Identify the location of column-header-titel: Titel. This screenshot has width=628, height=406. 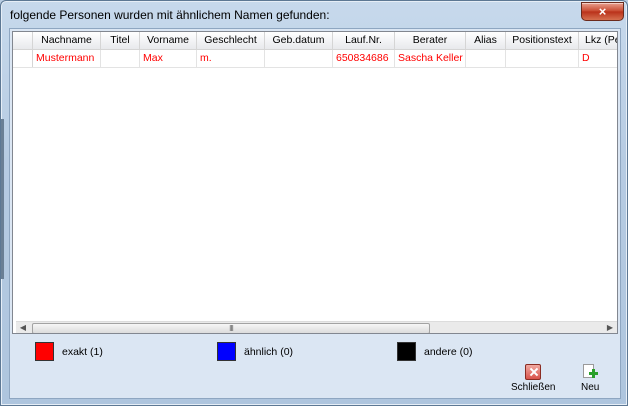
(120, 41).